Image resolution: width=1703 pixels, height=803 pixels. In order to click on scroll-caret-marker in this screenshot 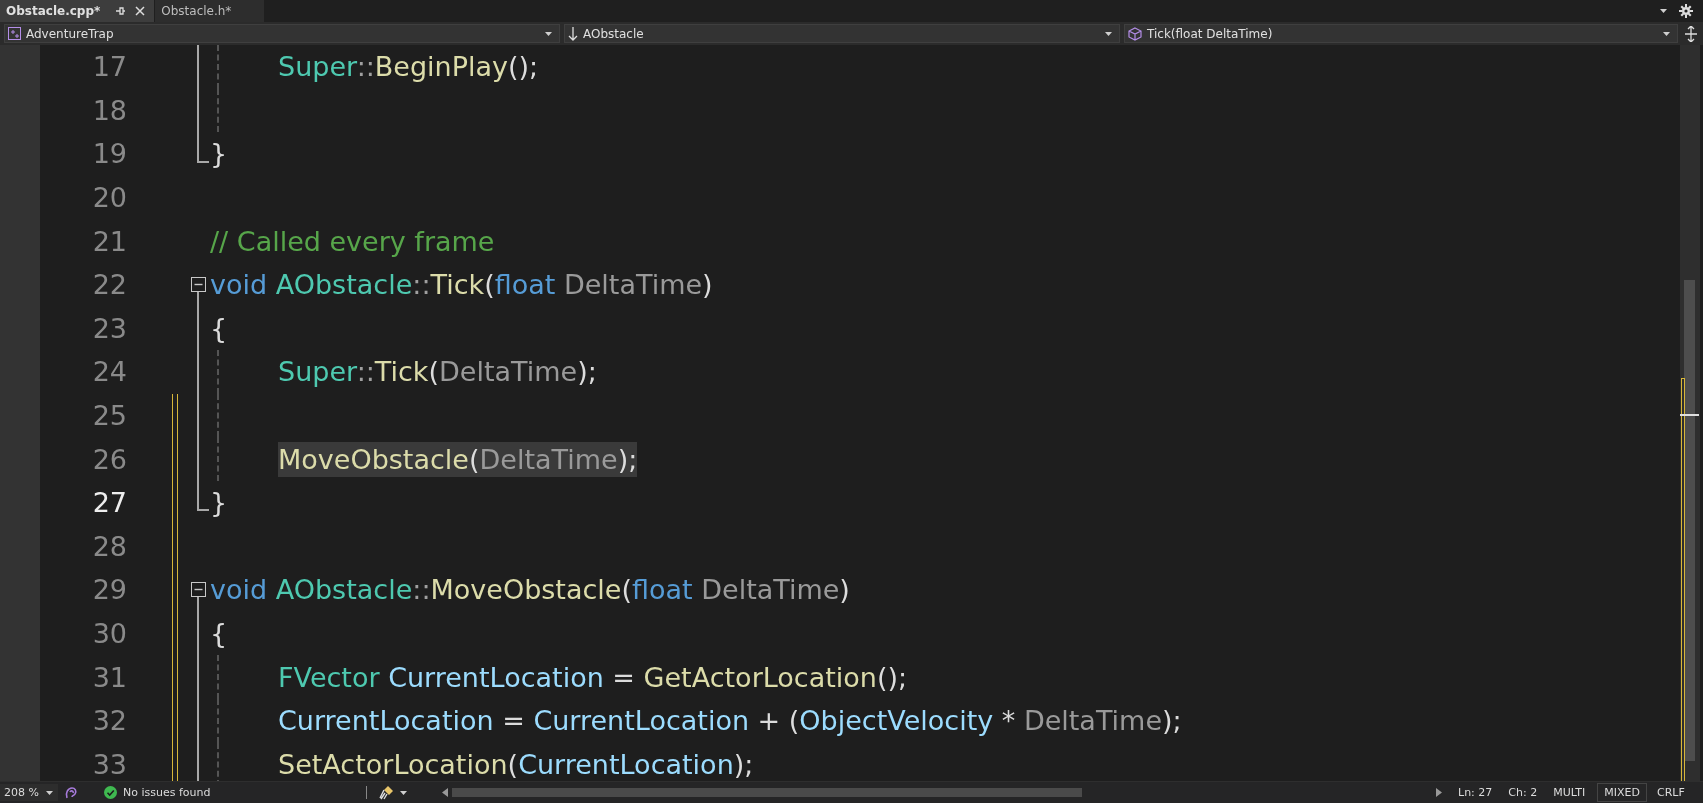, I will do `click(1689, 415)`.